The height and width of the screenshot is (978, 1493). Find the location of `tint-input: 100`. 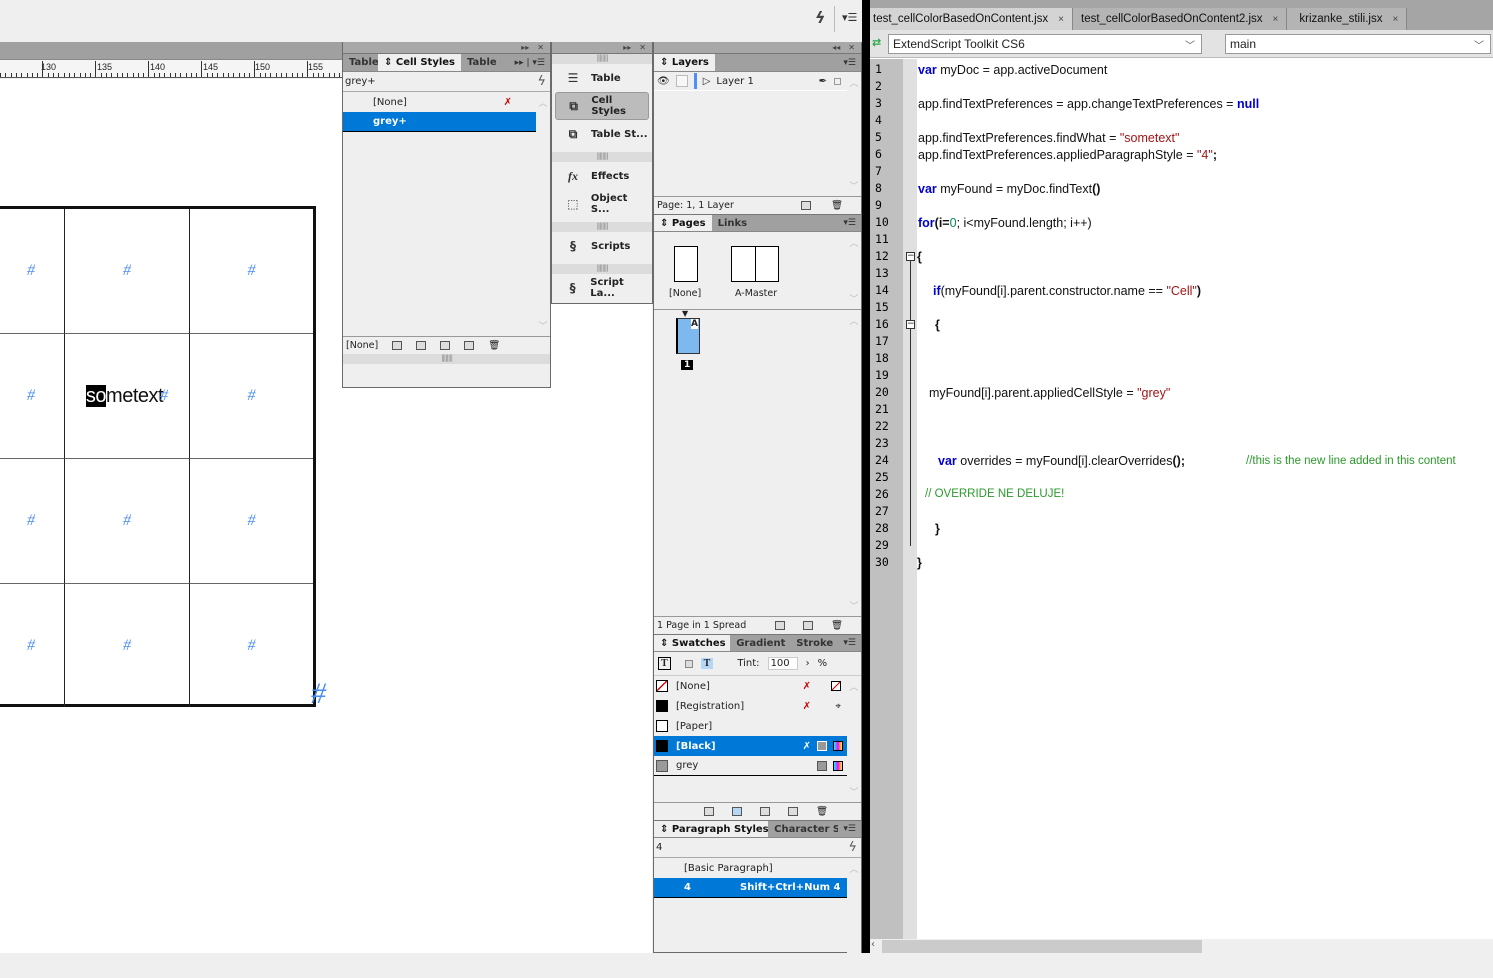

tint-input: 100 is located at coordinates (782, 663).